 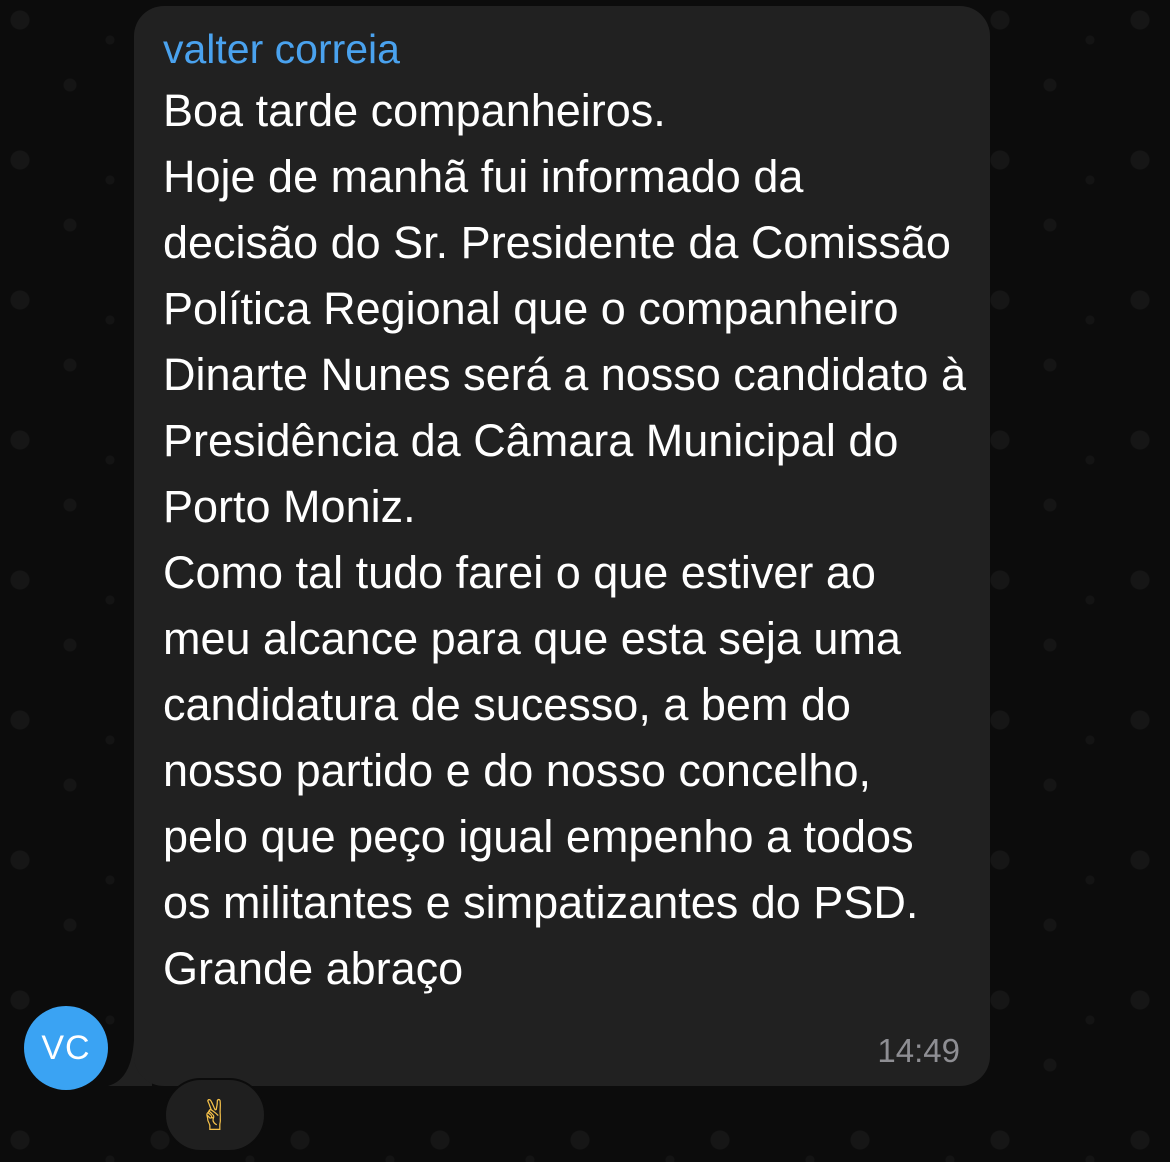 What do you see at coordinates (918, 1050) in the screenshot?
I see `message-timestamp: 14:49` at bounding box center [918, 1050].